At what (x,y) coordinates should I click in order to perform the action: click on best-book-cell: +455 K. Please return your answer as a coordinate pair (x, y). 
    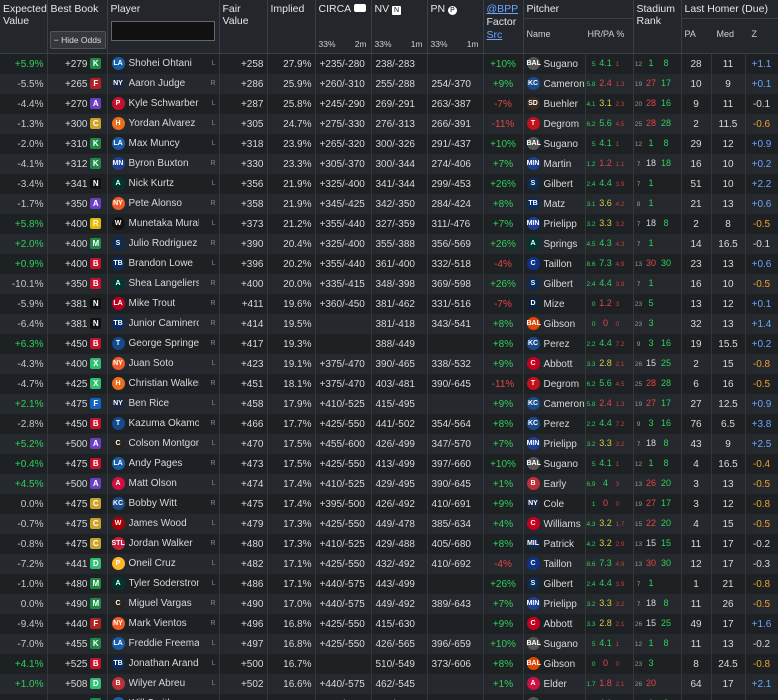
    Looking at the image, I should click on (77, 644).